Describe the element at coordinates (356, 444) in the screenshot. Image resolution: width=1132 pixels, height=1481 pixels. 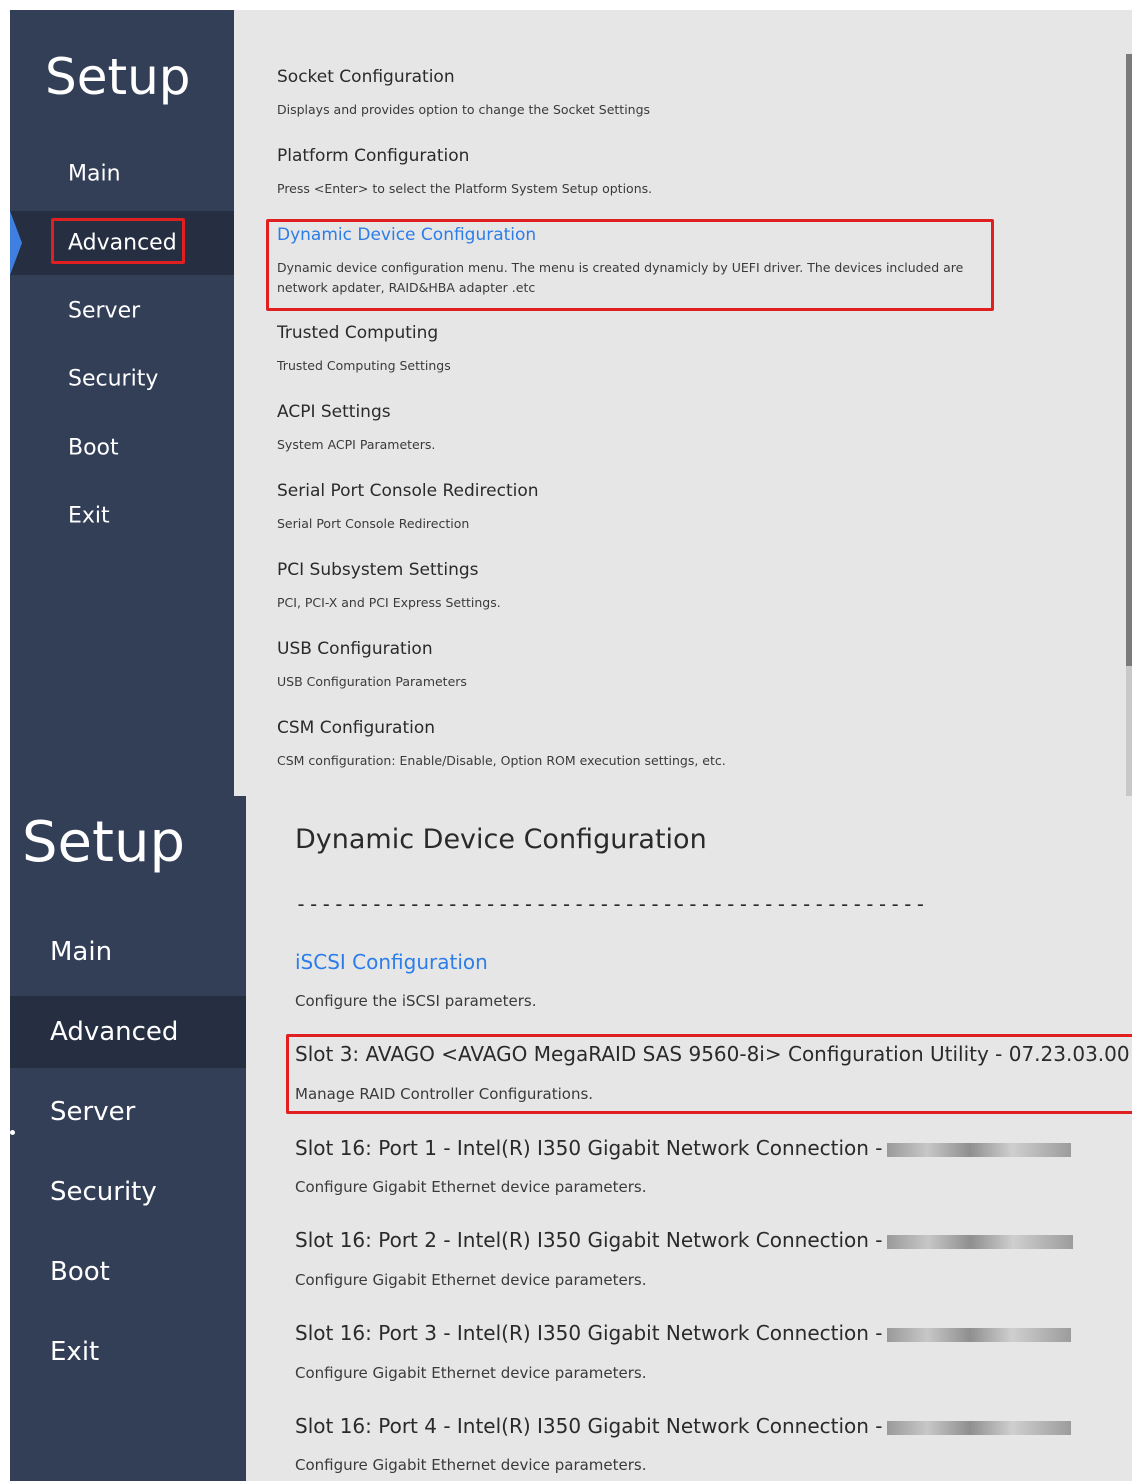
I see `item-description: System ACPI Parameters.` at that location.